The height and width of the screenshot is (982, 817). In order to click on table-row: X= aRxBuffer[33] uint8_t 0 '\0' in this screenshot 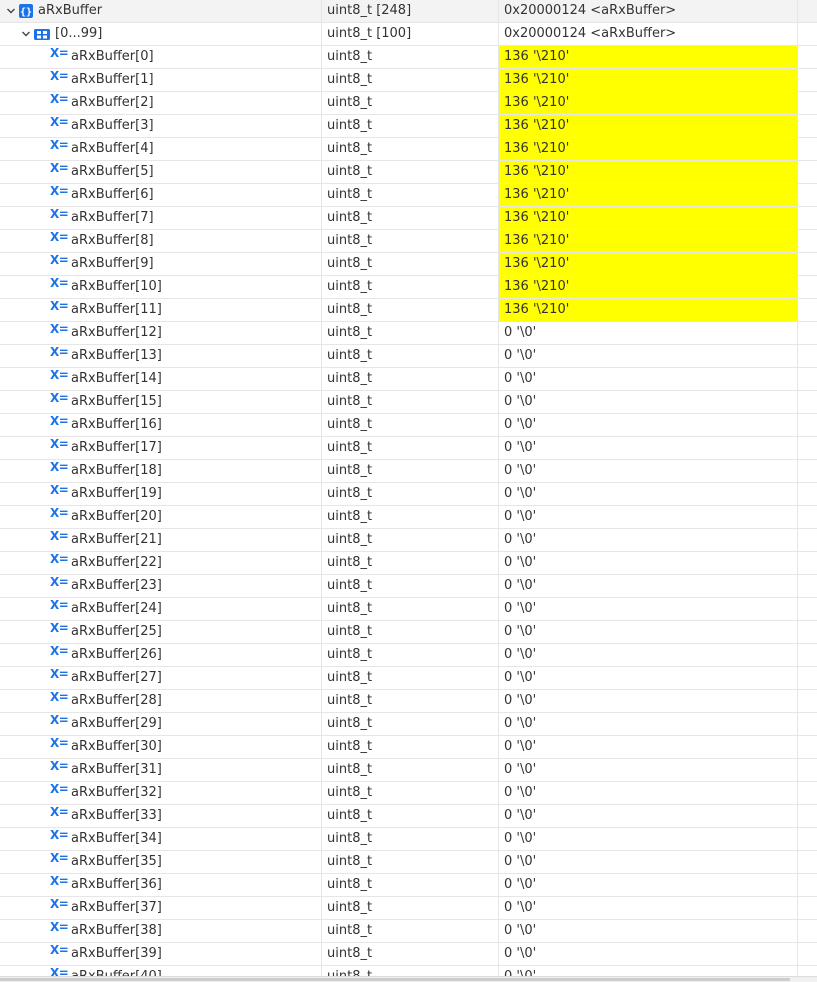, I will do `click(408, 816)`.